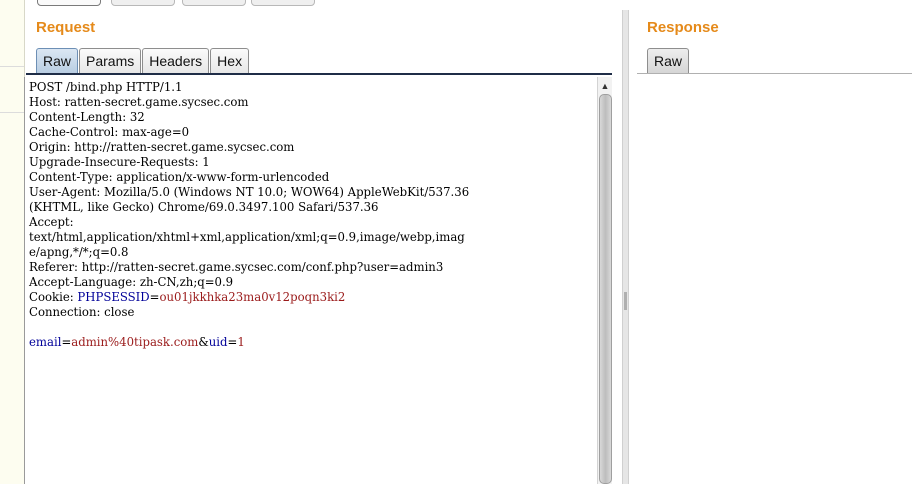 Image resolution: width=912 pixels, height=484 pixels. Describe the element at coordinates (131, 282) in the screenshot. I see `header-line: Accept-Language: zh-CN,zh;q=0.9` at that location.